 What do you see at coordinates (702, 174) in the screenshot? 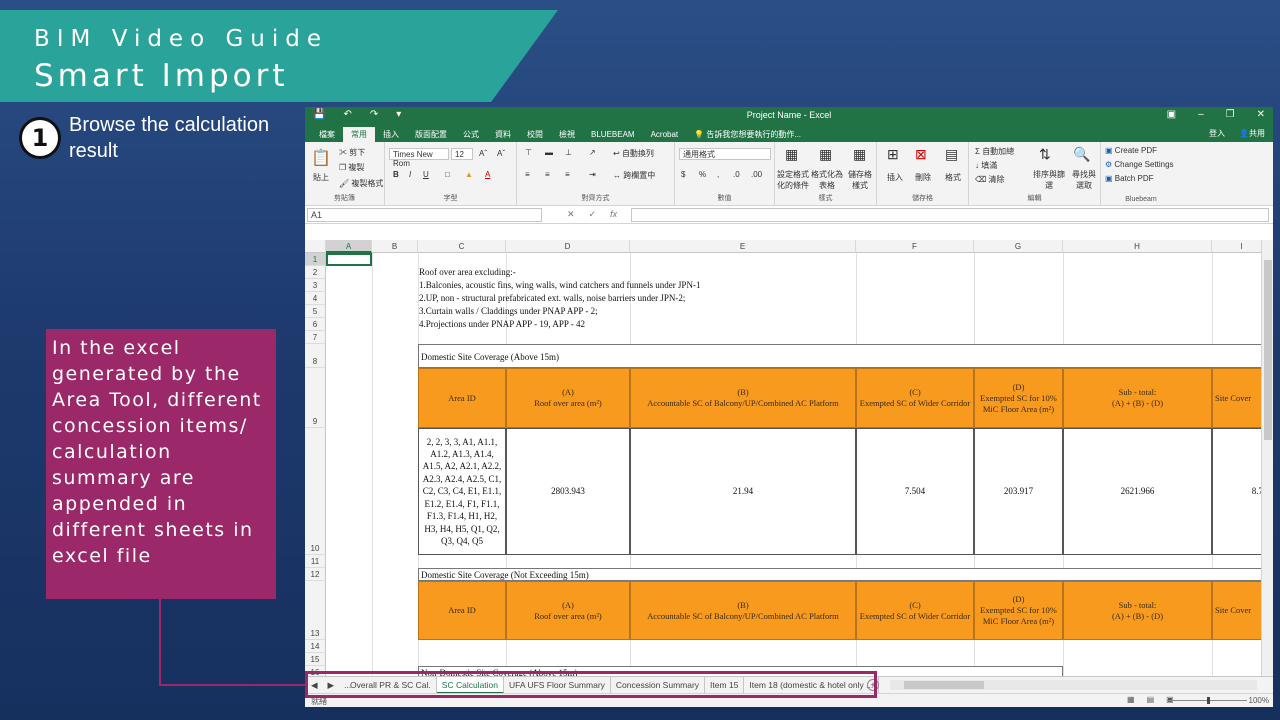
I see `percent-icon: %` at bounding box center [702, 174].